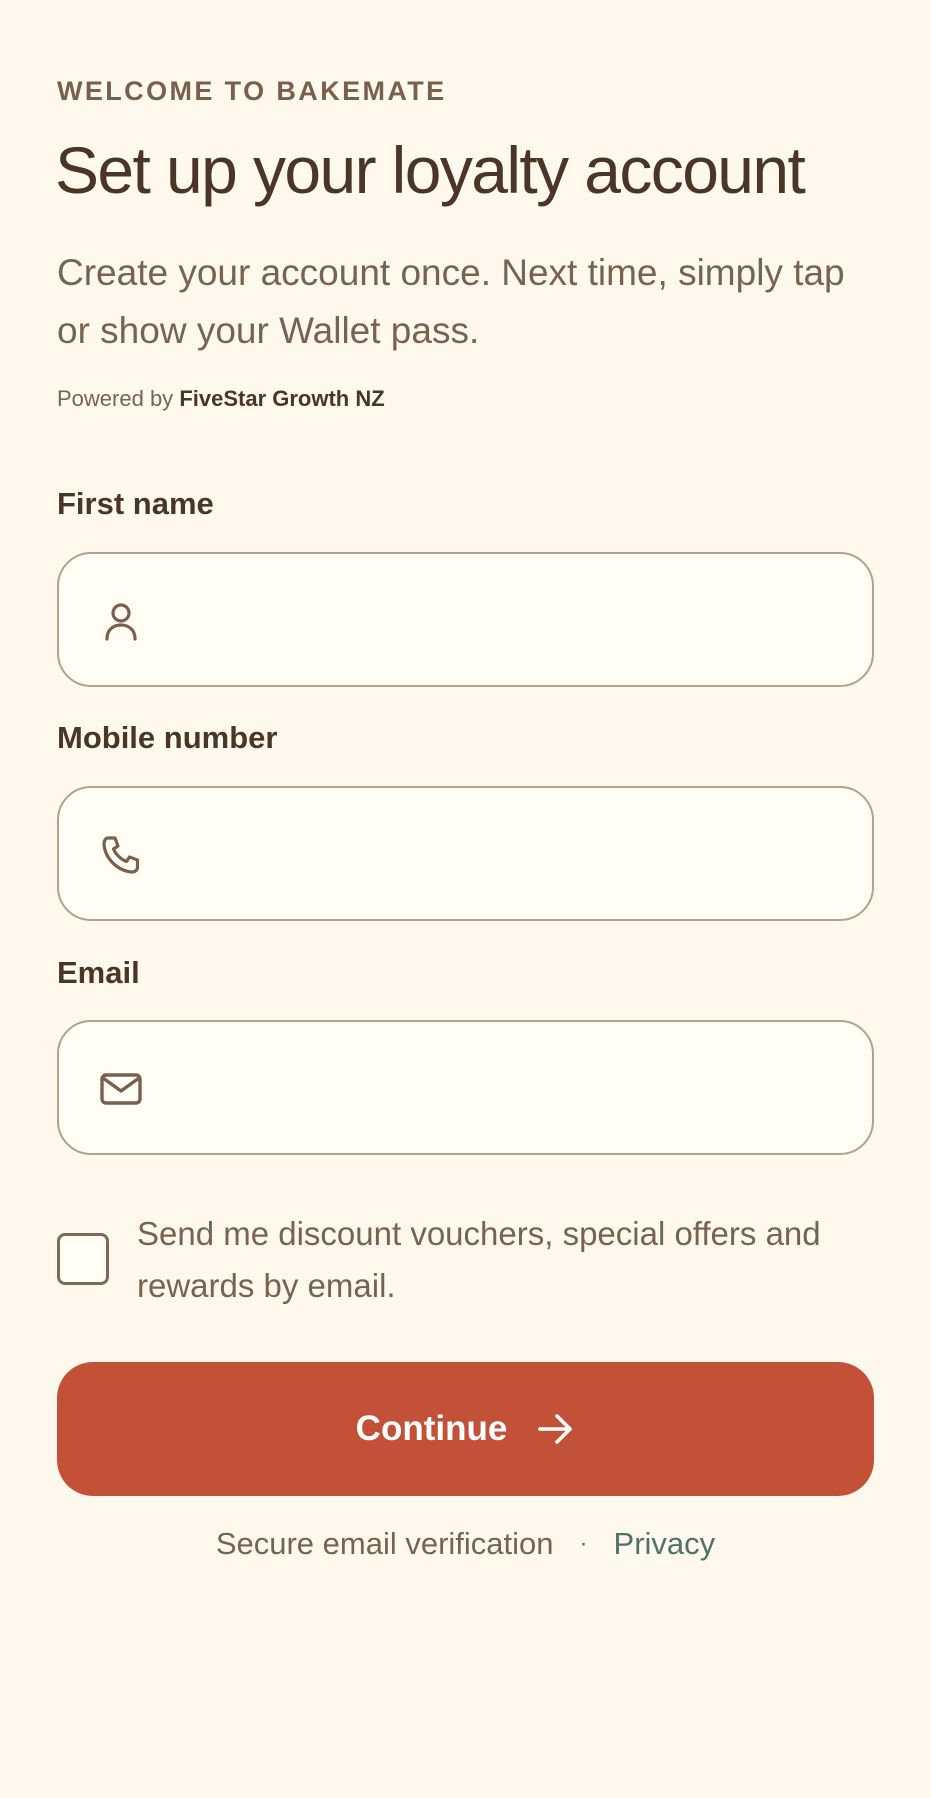 The width and height of the screenshot is (931, 1798). What do you see at coordinates (83, 1259) in the screenshot?
I see `marketing-opt-in-checkbox` at bounding box center [83, 1259].